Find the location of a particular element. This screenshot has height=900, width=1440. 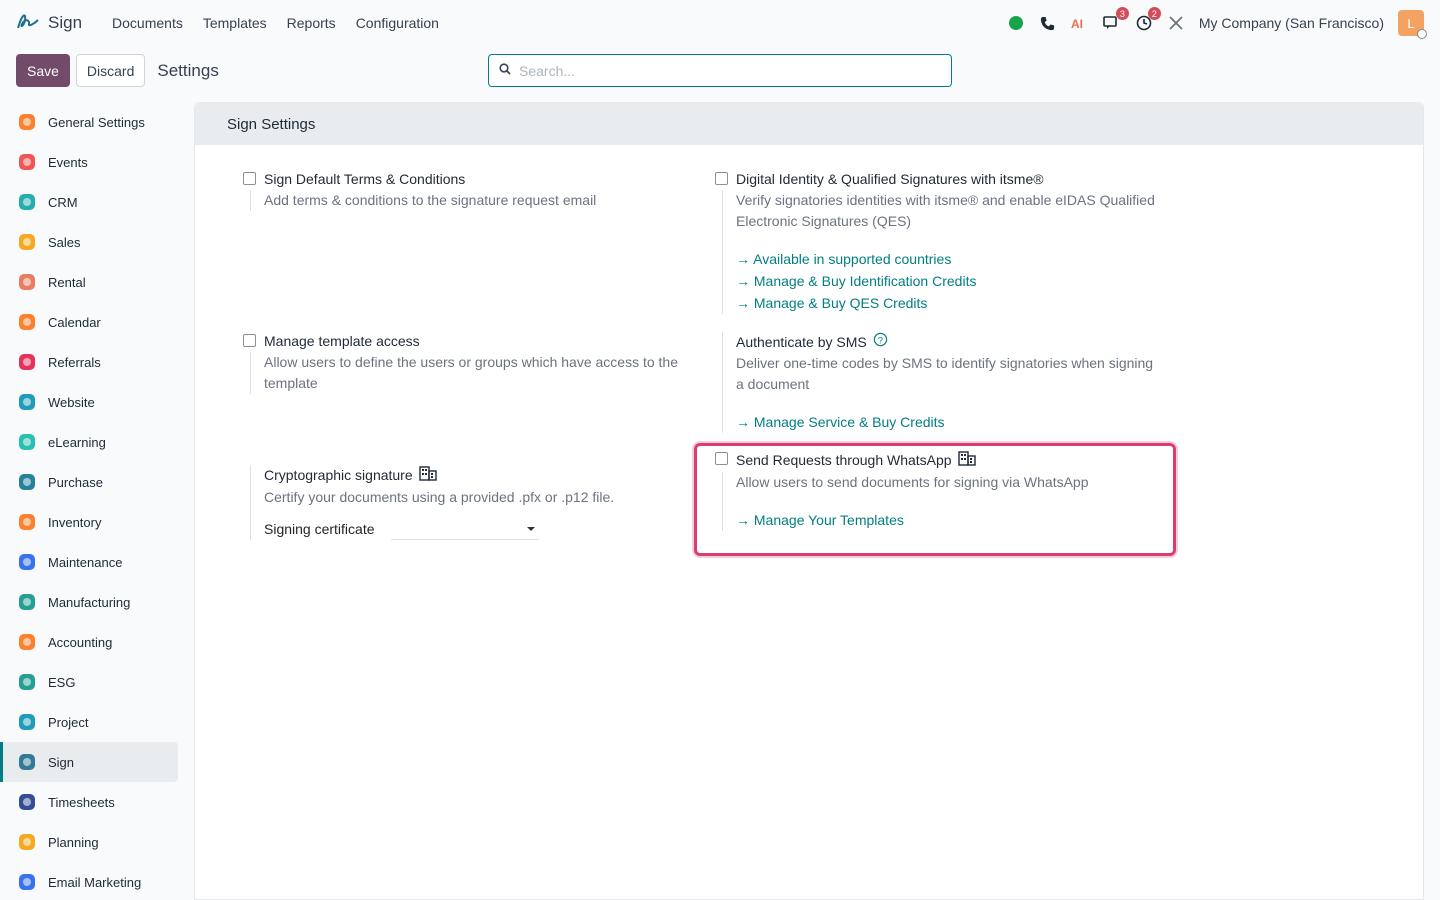

user-avatar: L is located at coordinates (1412, 24).